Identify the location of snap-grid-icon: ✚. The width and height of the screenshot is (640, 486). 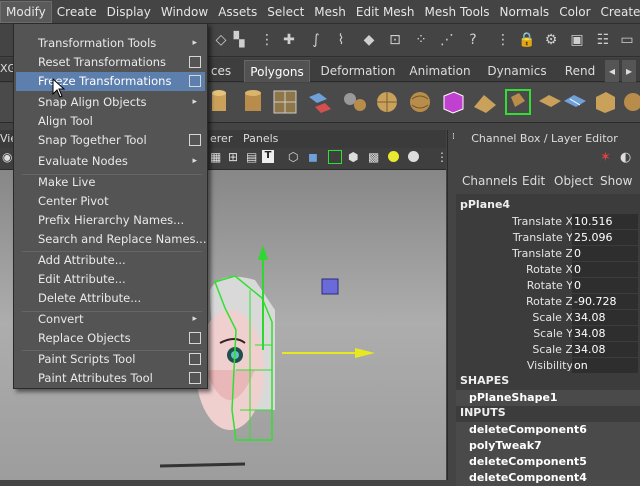
(289, 40).